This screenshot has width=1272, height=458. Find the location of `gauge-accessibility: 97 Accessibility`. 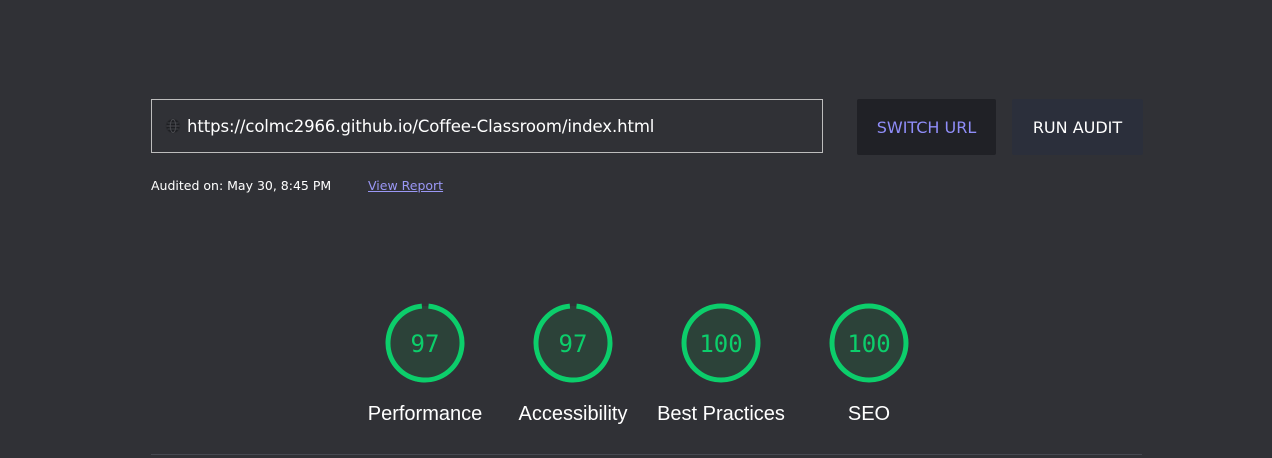

gauge-accessibility: 97 Accessibility is located at coordinates (573, 367).